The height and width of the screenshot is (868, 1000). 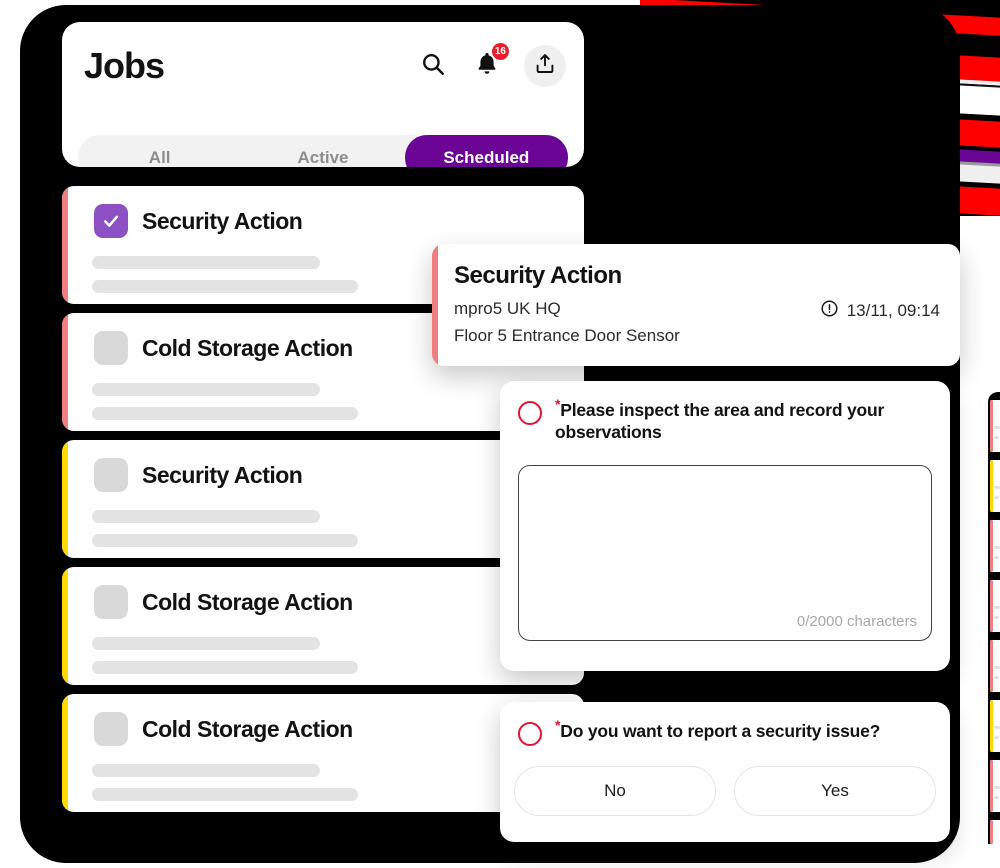 What do you see at coordinates (615, 791) in the screenshot?
I see `no-button: No` at bounding box center [615, 791].